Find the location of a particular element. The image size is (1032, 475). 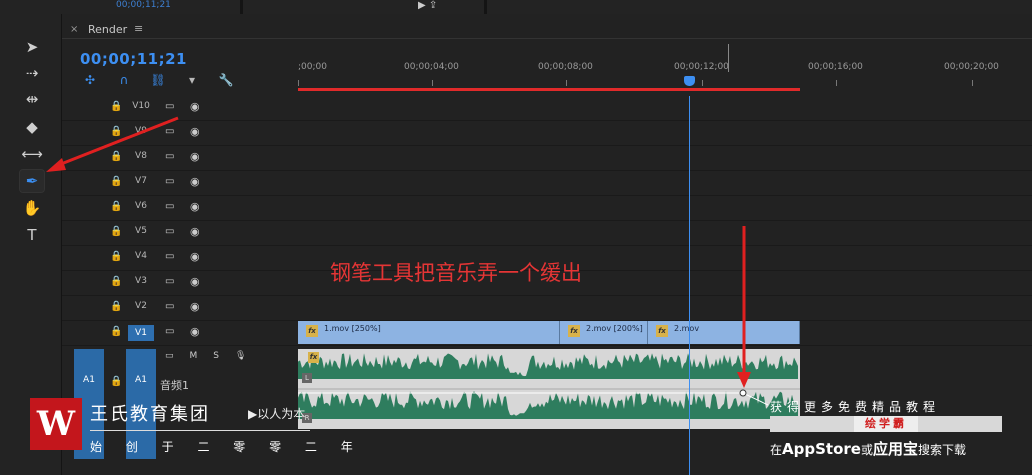

lane-v5 is located at coordinates (665, 233).